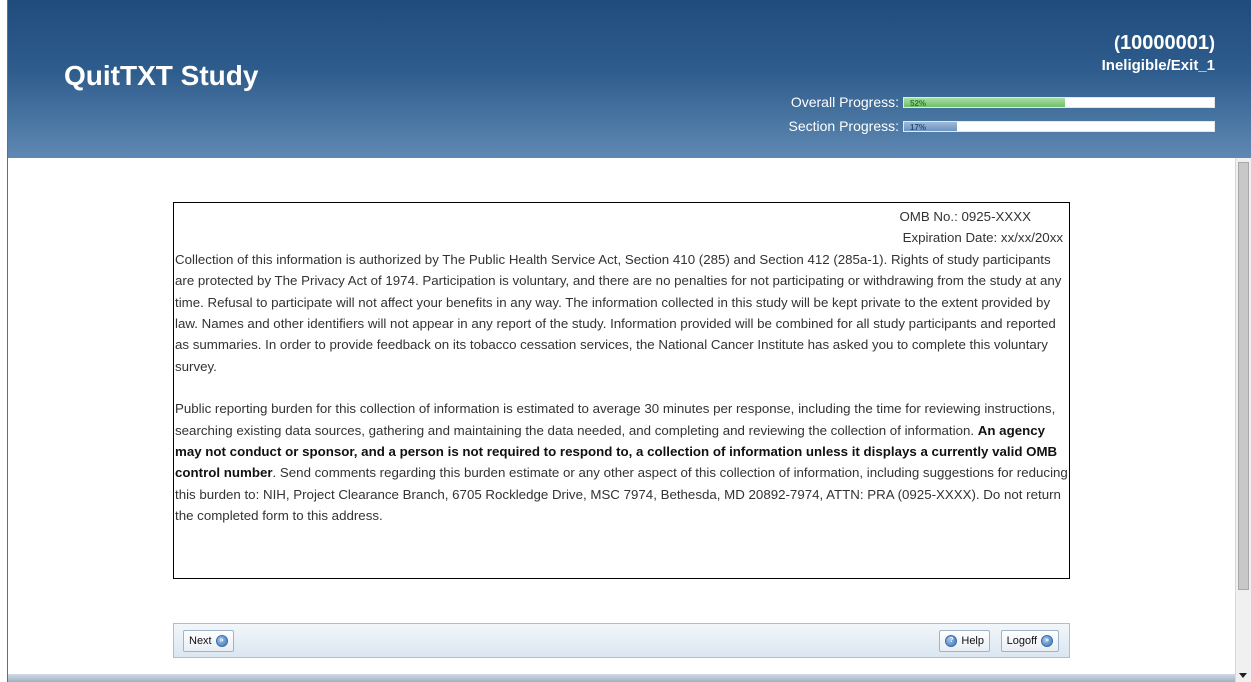  I want to click on logoff-button-label: Logoff, so click(1021, 641).